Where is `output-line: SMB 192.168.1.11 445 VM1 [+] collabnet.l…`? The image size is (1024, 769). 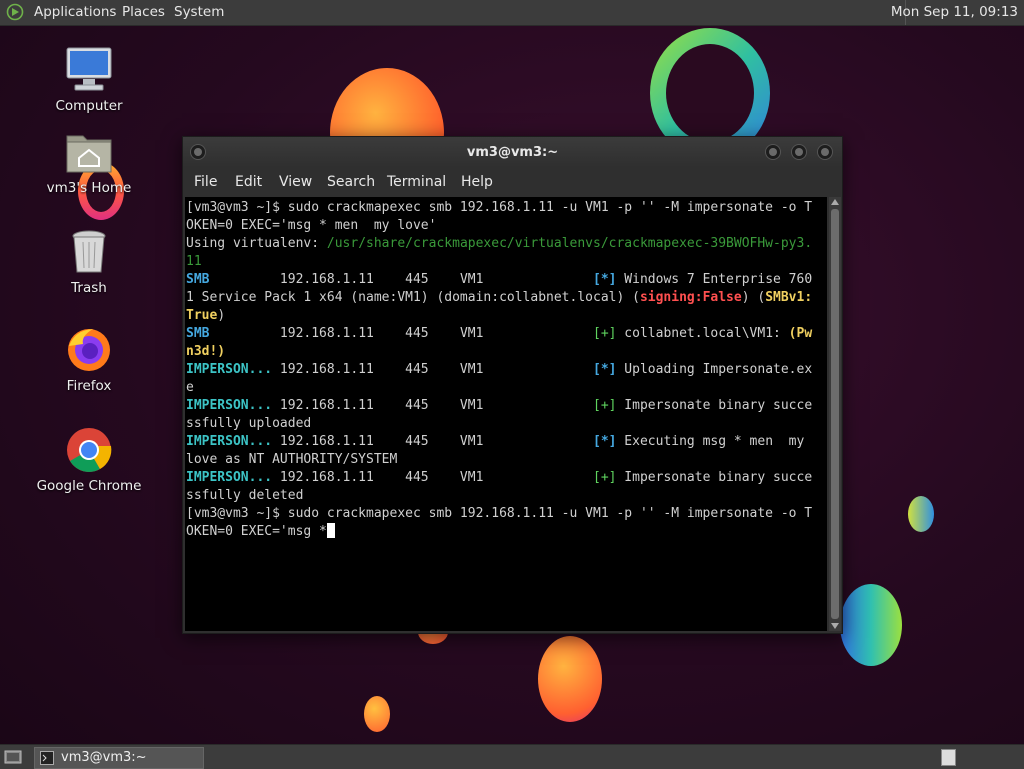
output-line: SMB 192.168.1.11 445 VM1 [+] collabnet.l… is located at coordinates (506, 334).